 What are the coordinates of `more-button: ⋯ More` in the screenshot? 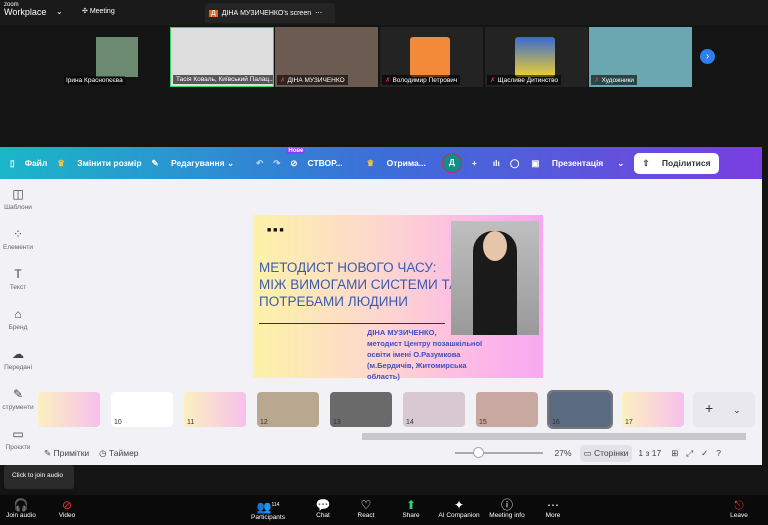 It's located at (553, 508).